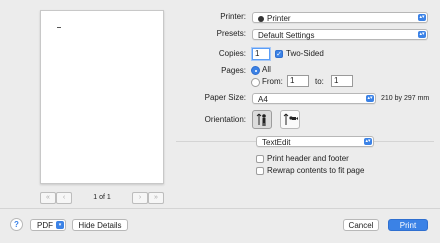 The image size is (440, 243). Describe the element at coordinates (298, 81) in the screenshot. I see `pages-from-field: 1` at that location.